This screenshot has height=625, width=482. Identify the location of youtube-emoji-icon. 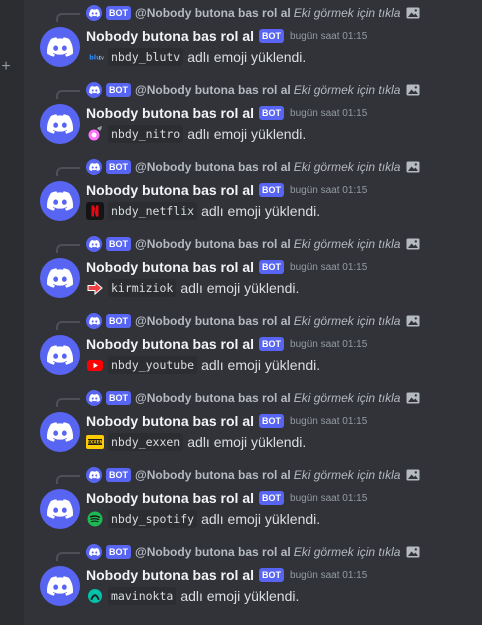
(95, 365).